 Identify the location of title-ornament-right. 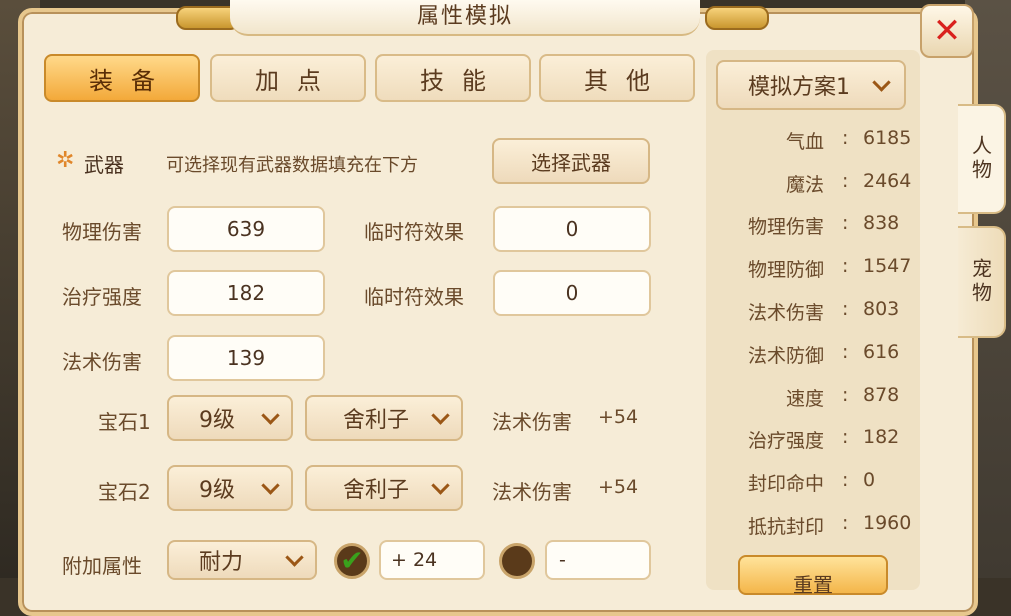
(737, 18).